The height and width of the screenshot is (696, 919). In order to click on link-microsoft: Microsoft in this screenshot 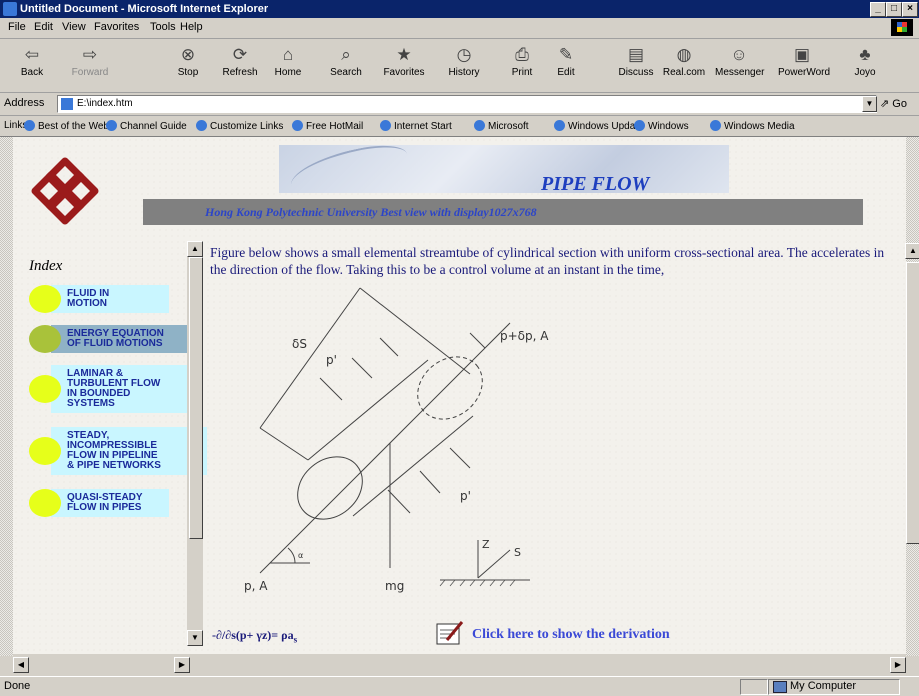, I will do `click(501, 126)`.